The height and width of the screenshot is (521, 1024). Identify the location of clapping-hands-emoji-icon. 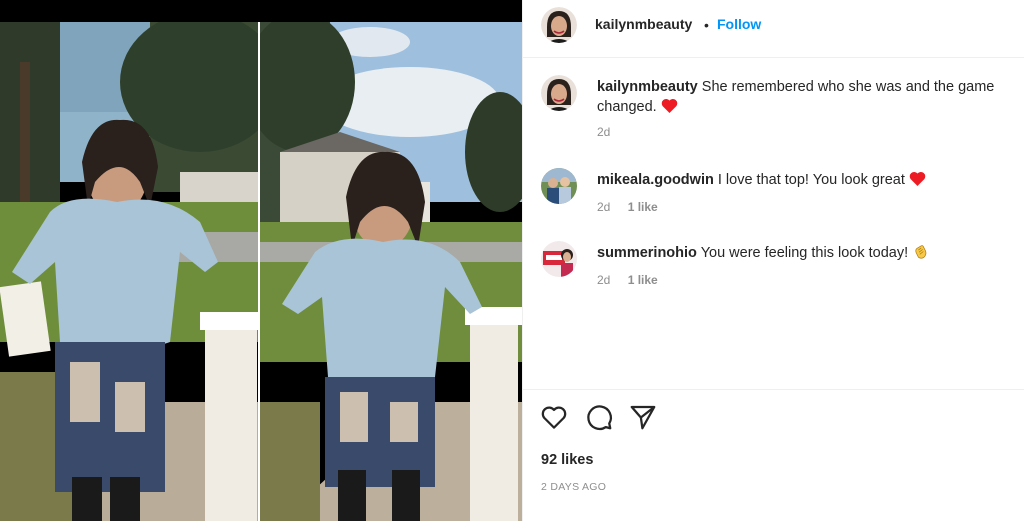
(921, 252).